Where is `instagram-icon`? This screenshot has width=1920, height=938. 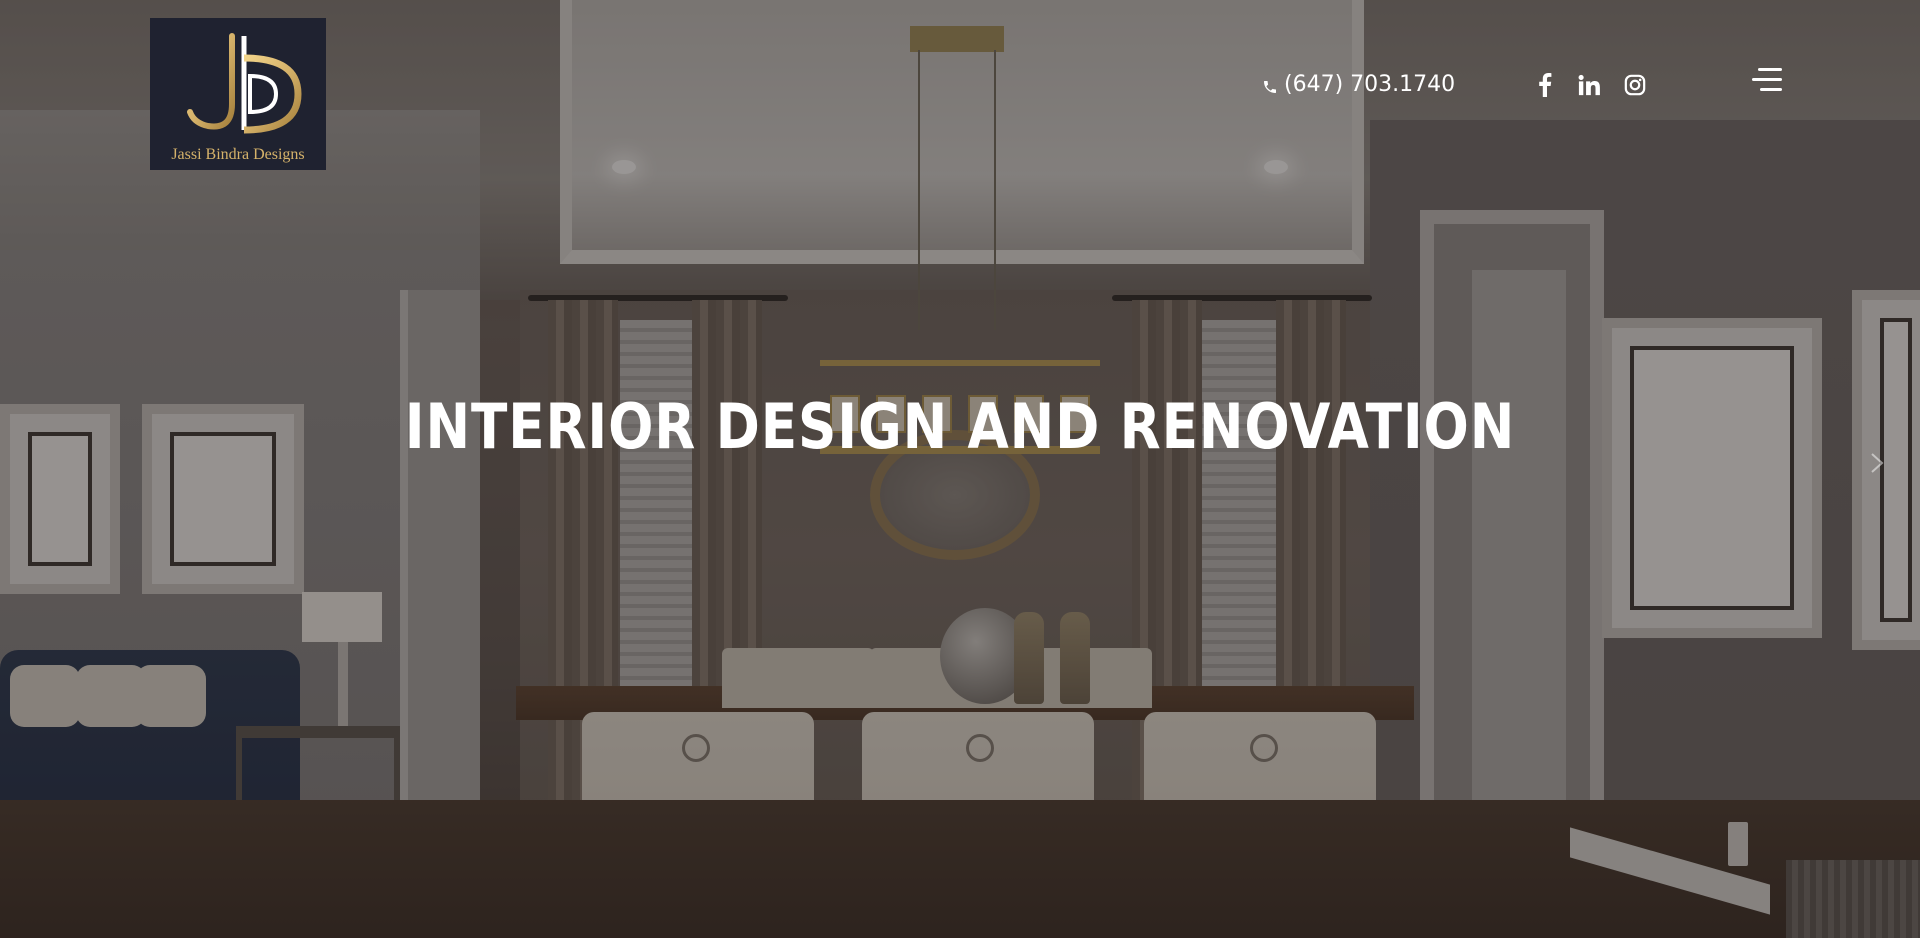 instagram-icon is located at coordinates (1635, 85).